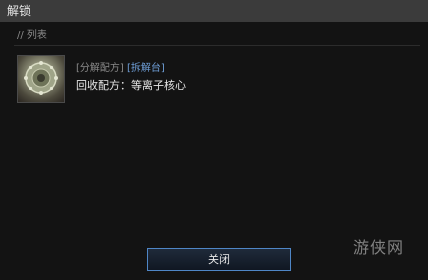 The width and height of the screenshot is (428, 280). What do you see at coordinates (146, 68) in the screenshot?
I see `station-tag: [拆解台]` at bounding box center [146, 68].